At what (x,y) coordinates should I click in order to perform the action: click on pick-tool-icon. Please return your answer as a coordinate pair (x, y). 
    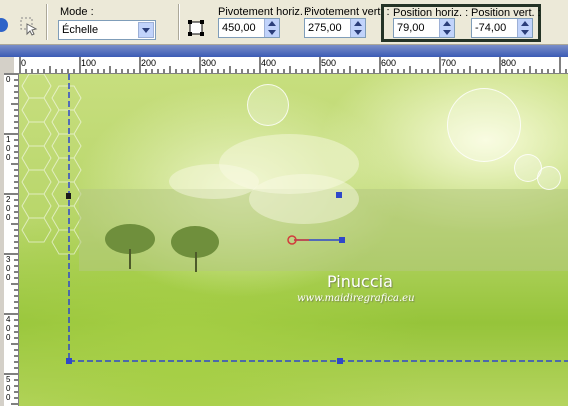
    Looking at the image, I should click on (29, 26).